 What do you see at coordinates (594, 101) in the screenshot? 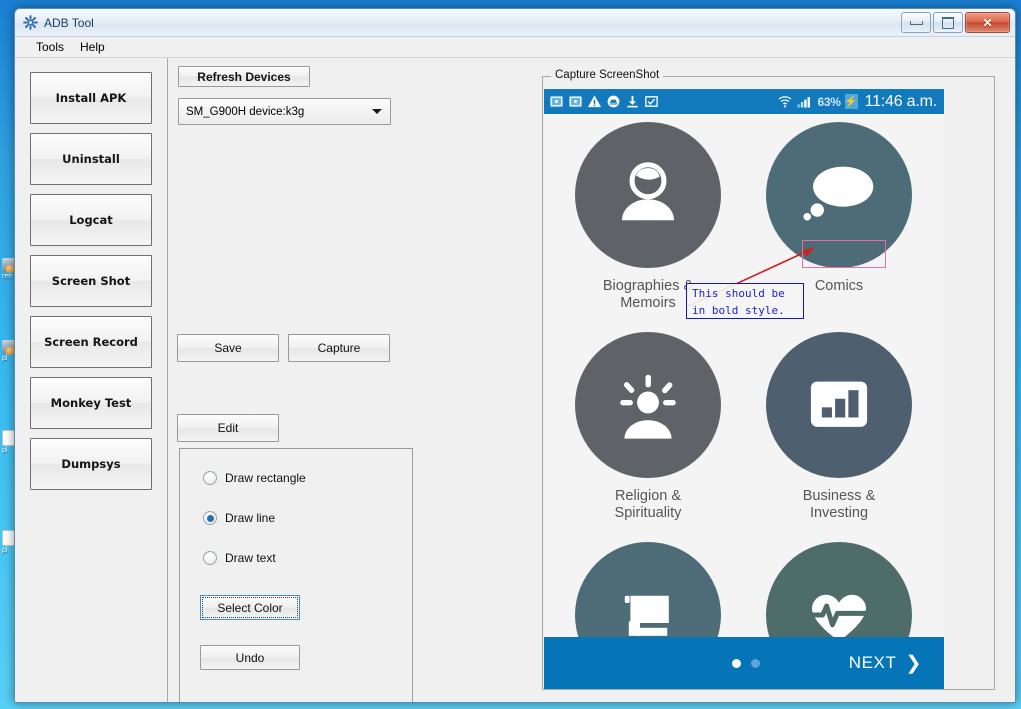
I see `warning-icon` at bounding box center [594, 101].